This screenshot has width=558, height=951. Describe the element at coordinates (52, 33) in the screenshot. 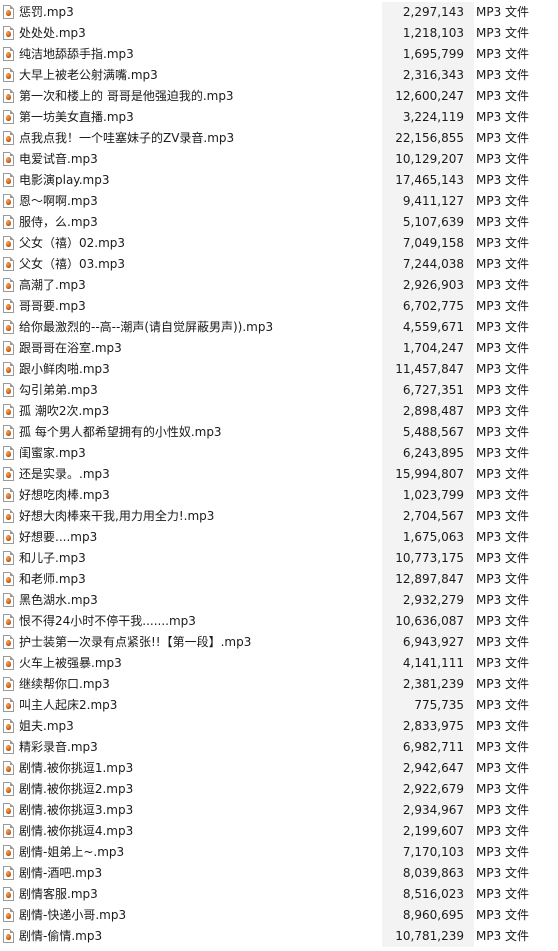

I see `file-name: 处处处.mp3` at that location.